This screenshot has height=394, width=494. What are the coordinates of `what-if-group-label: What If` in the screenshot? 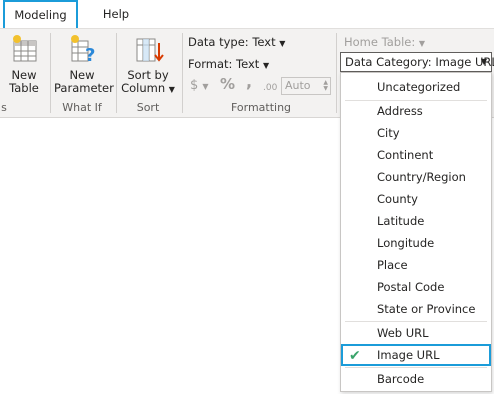 It's located at (82, 107).